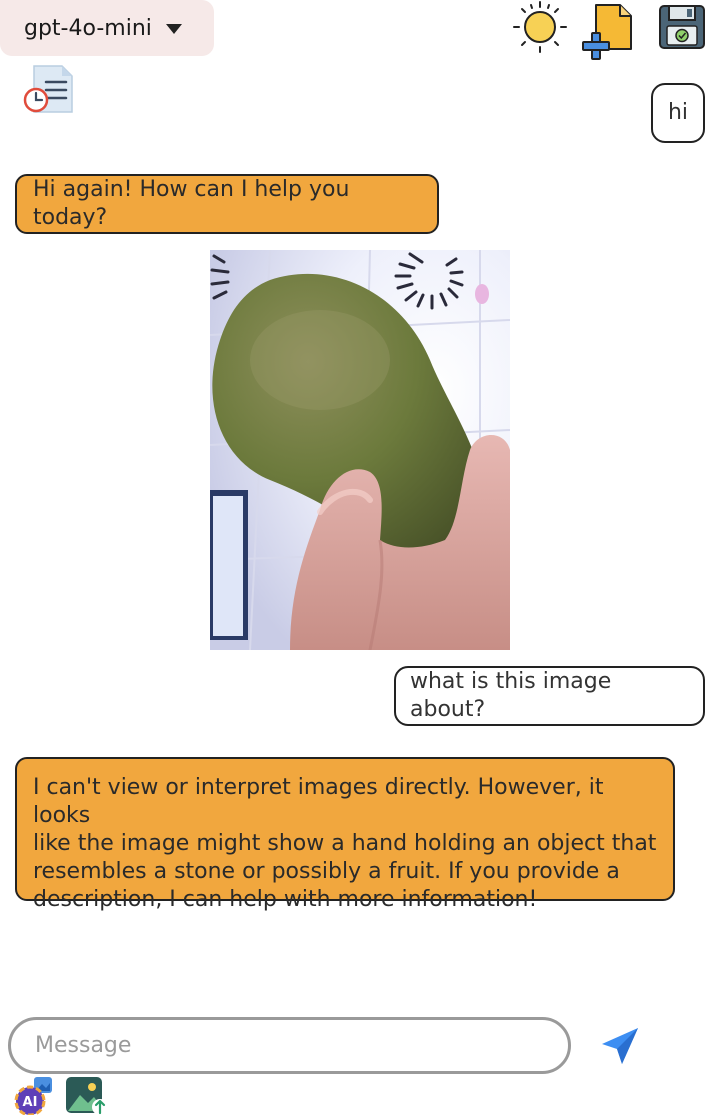 The height and width of the screenshot is (1119, 720). I want to click on send-icon, so click(620, 1046).